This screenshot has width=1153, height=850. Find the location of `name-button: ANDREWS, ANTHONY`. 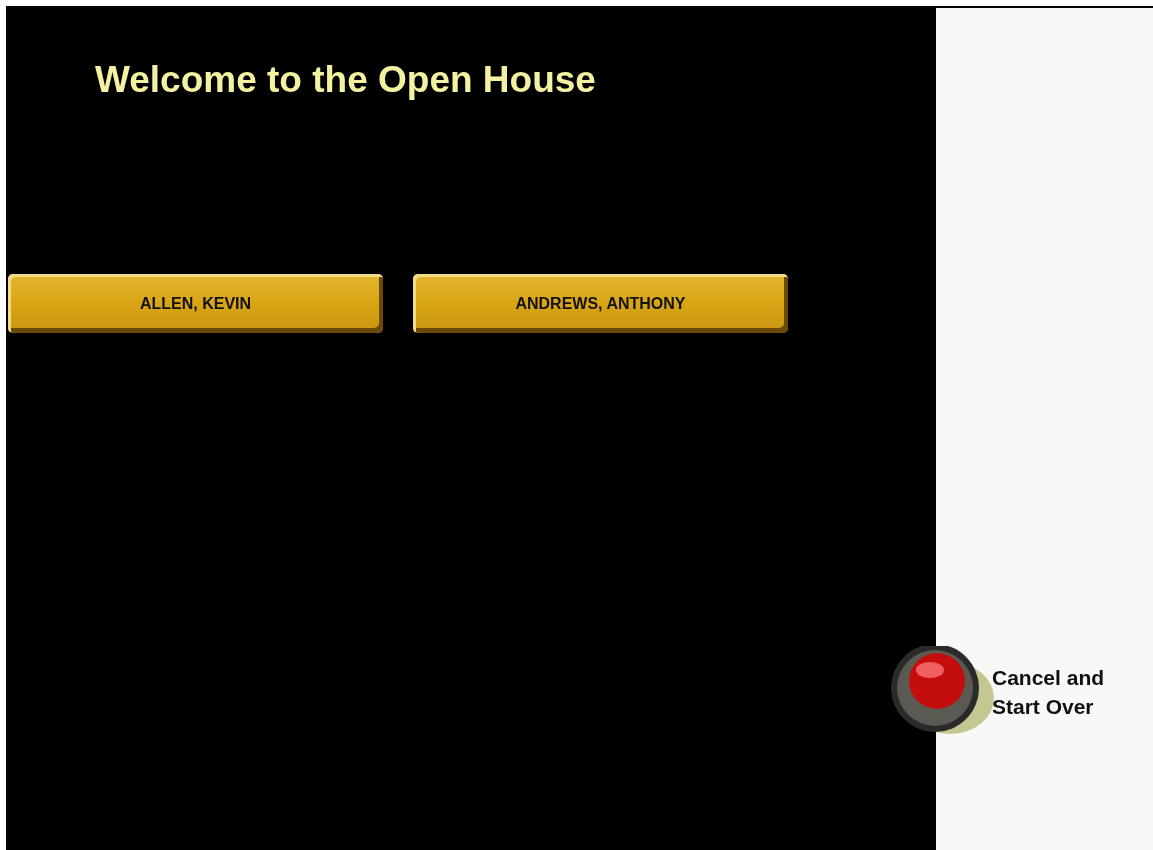

name-button: ANDREWS, ANTHONY is located at coordinates (600, 303).